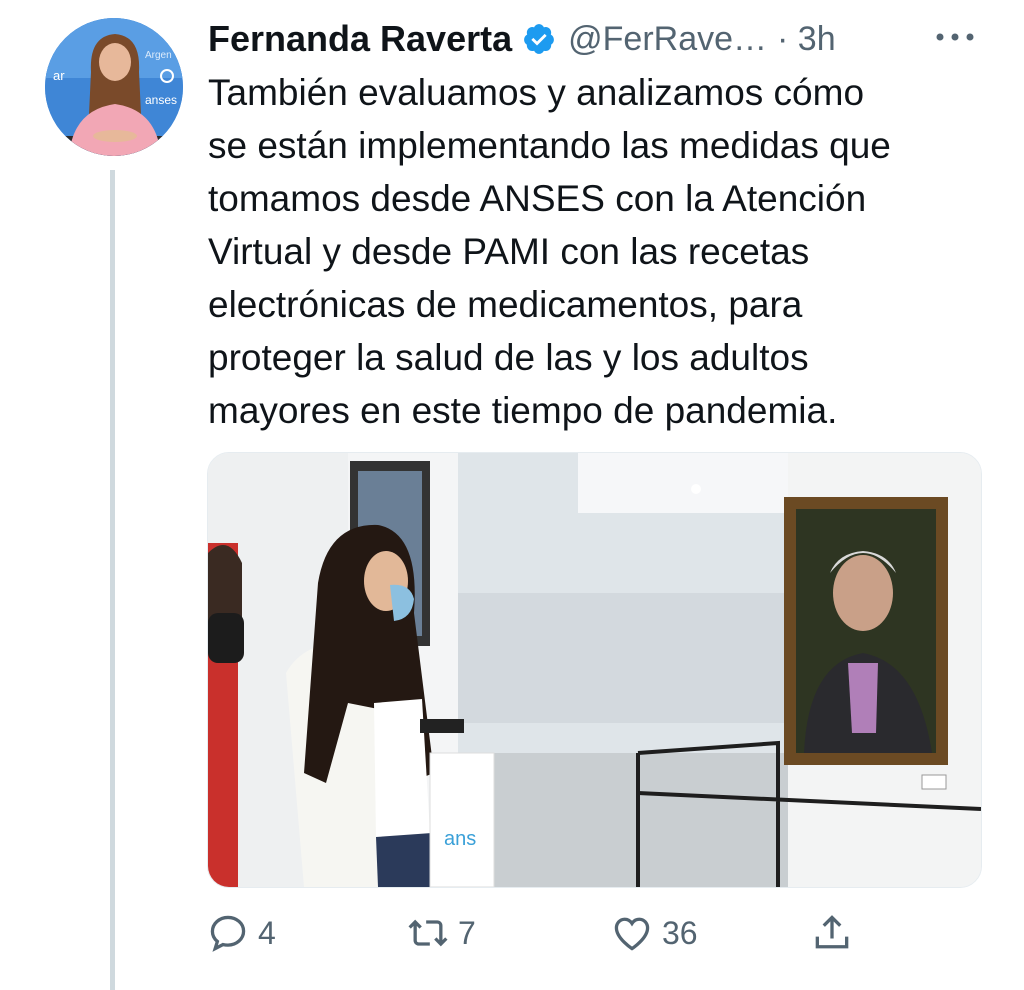 This screenshot has height=990, width=1024. What do you see at coordinates (680, 932) in the screenshot?
I see `like-count: 36` at bounding box center [680, 932].